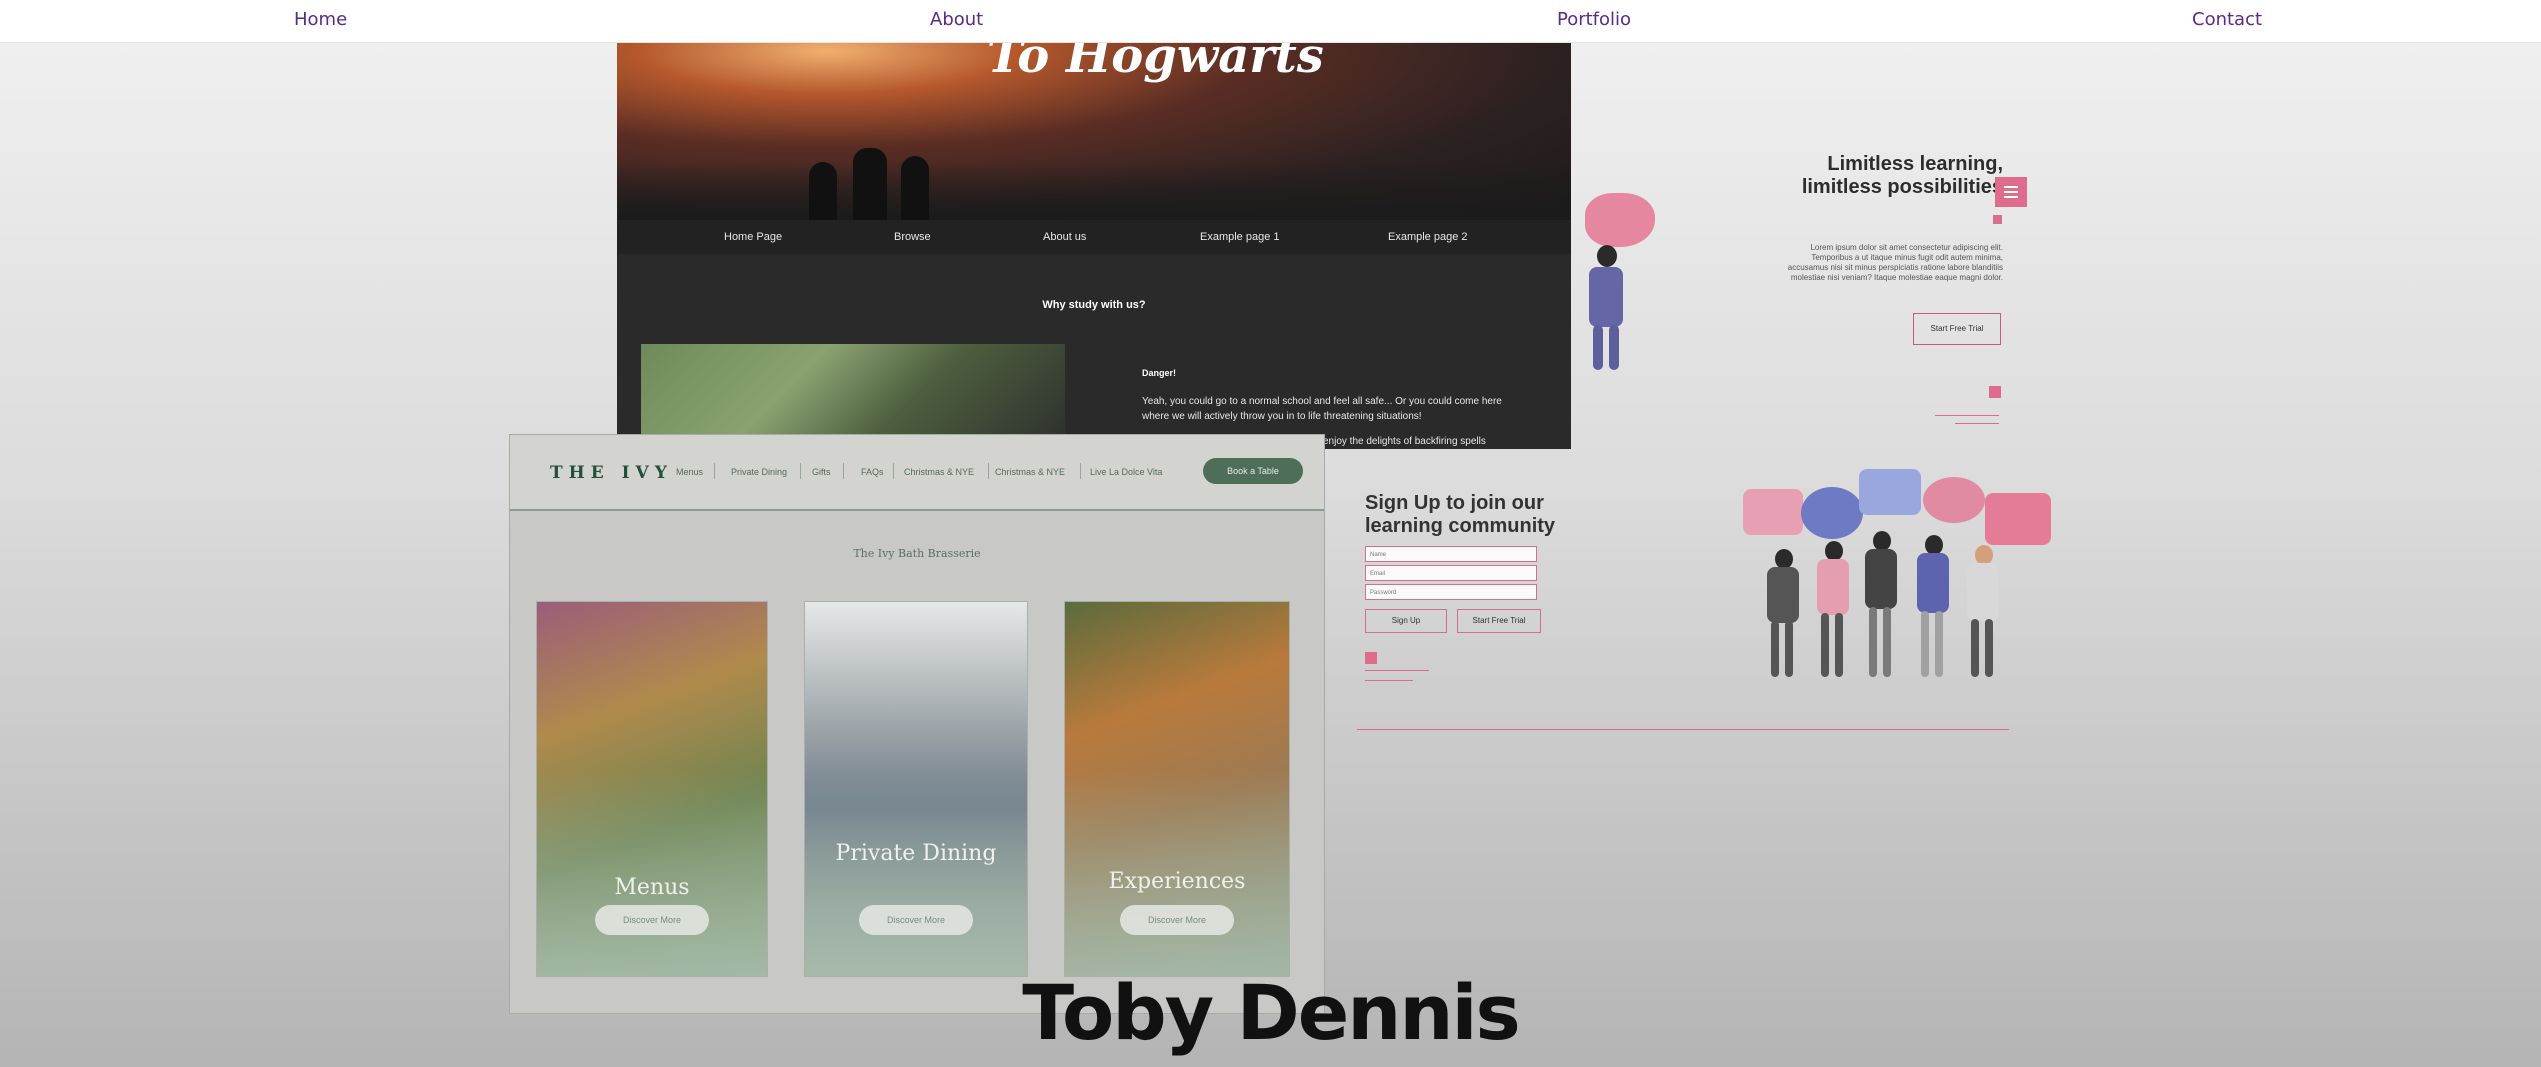 Image resolution: width=2541 pixels, height=1067 pixels. What do you see at coordinates (917, 553) in the screenshot?
I see `ivy-subtitle: The Ivy Bath Brasserie` at bounding box center [917, 553].